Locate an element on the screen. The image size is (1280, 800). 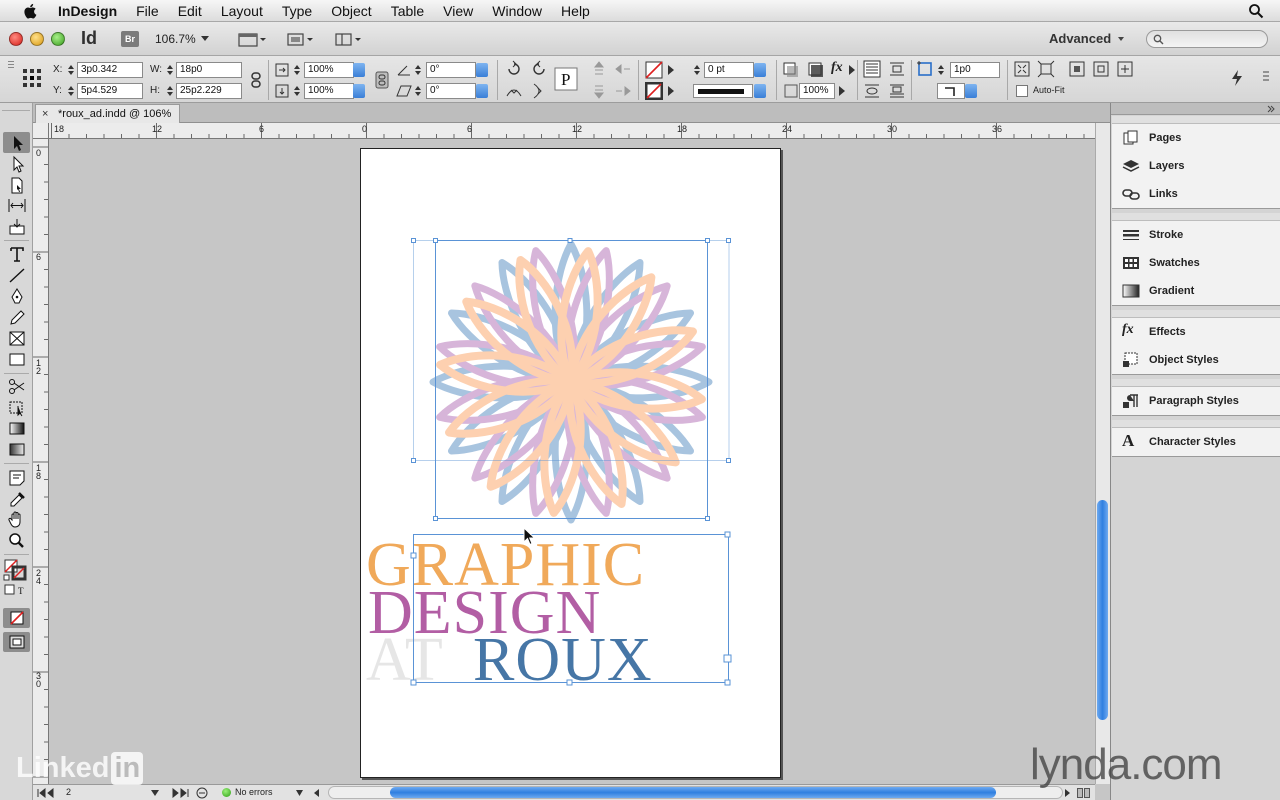
apply-none-icon is located at coordinates (17, 618).